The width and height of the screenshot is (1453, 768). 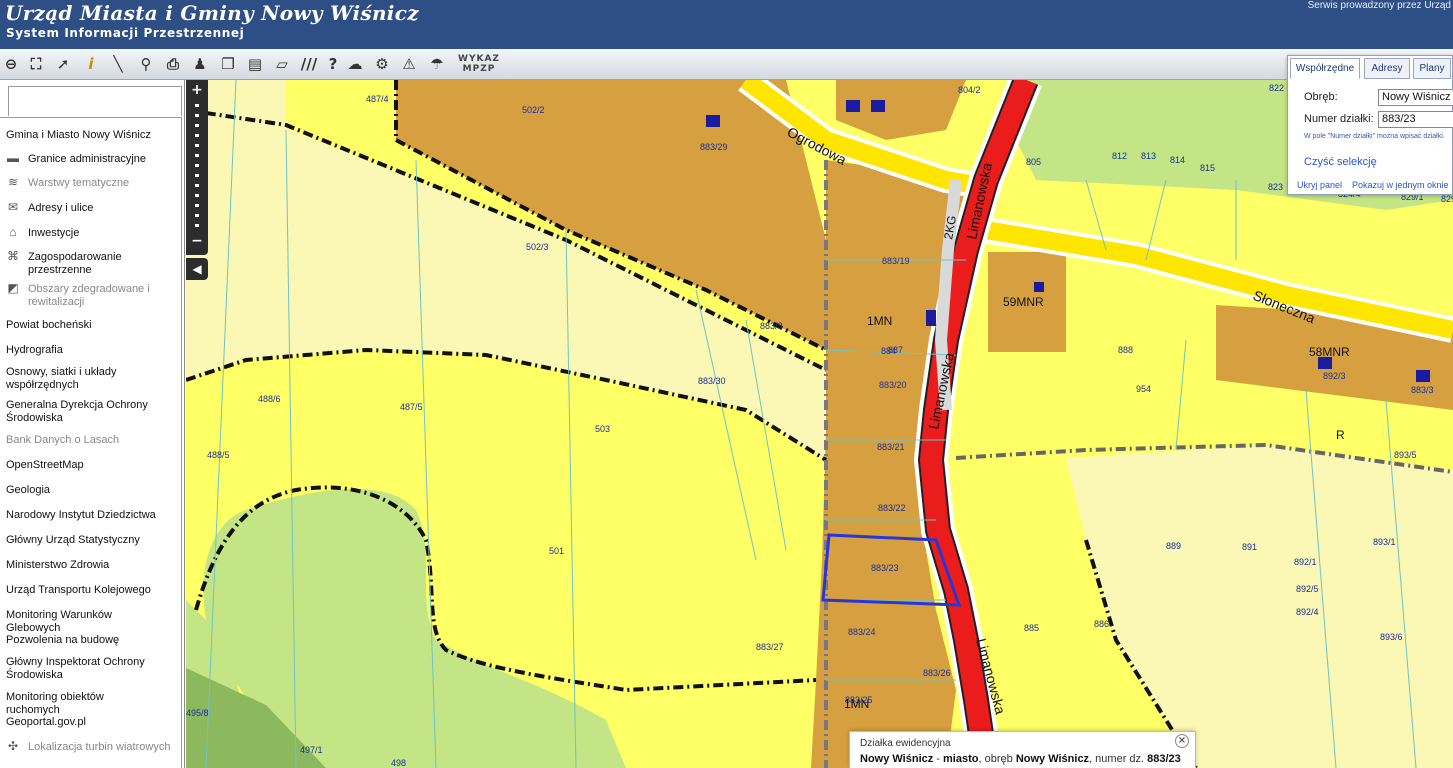 What do you see at coordinates (1325, 68) in the screenshot?
I see `tab-wspolrzedne: Współrzędne` at bounding box center [1325, 68].